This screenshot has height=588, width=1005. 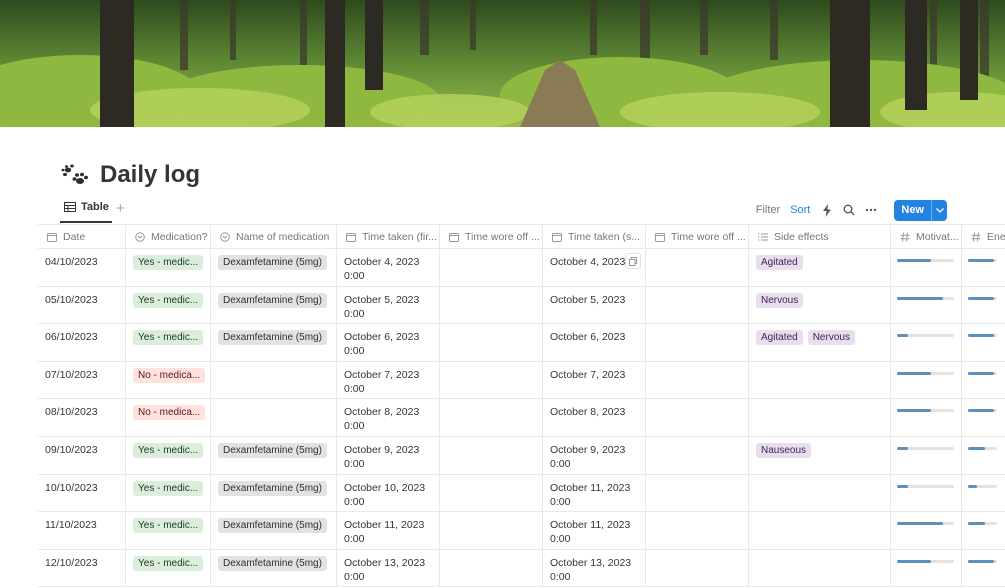 What do you see at coordinates (820, 455) in the screenshot?
I see `table-cell: Nauseous` at bounding box center [820, 455].